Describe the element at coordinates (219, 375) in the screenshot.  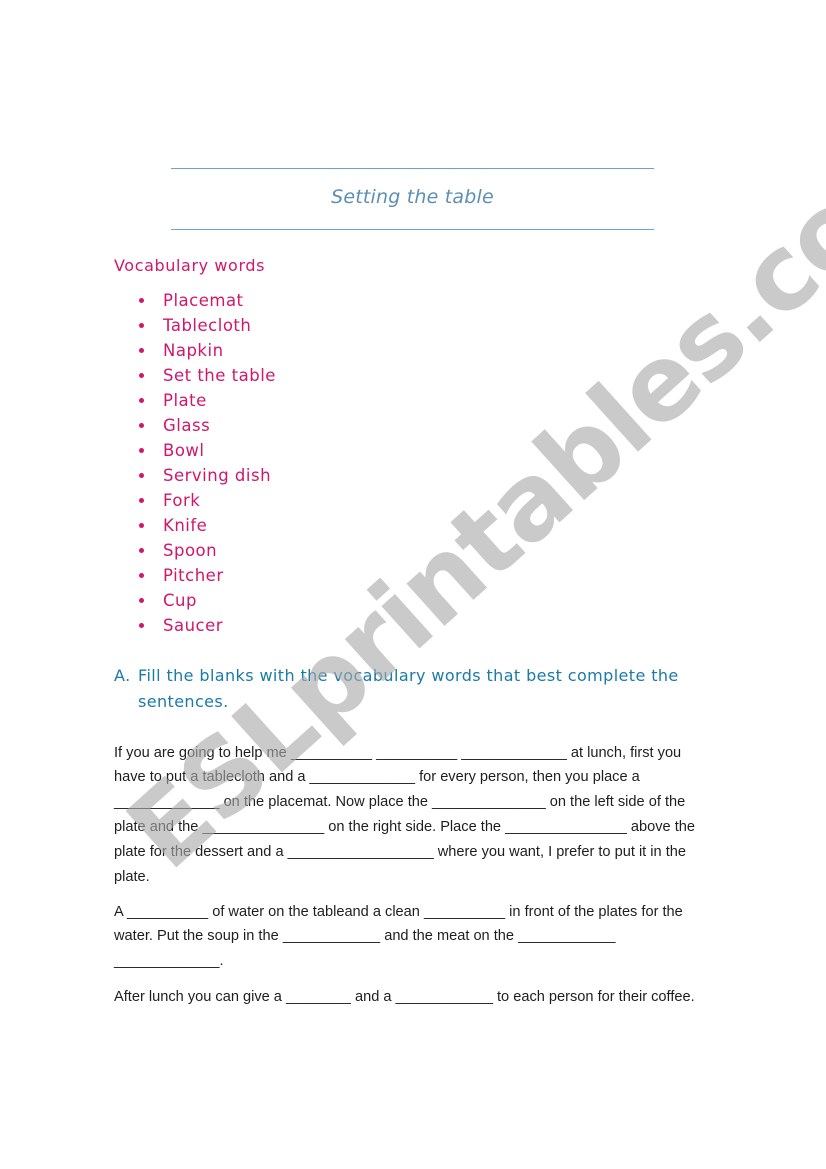
I see `vocabulary-word: Set the table` at that location.